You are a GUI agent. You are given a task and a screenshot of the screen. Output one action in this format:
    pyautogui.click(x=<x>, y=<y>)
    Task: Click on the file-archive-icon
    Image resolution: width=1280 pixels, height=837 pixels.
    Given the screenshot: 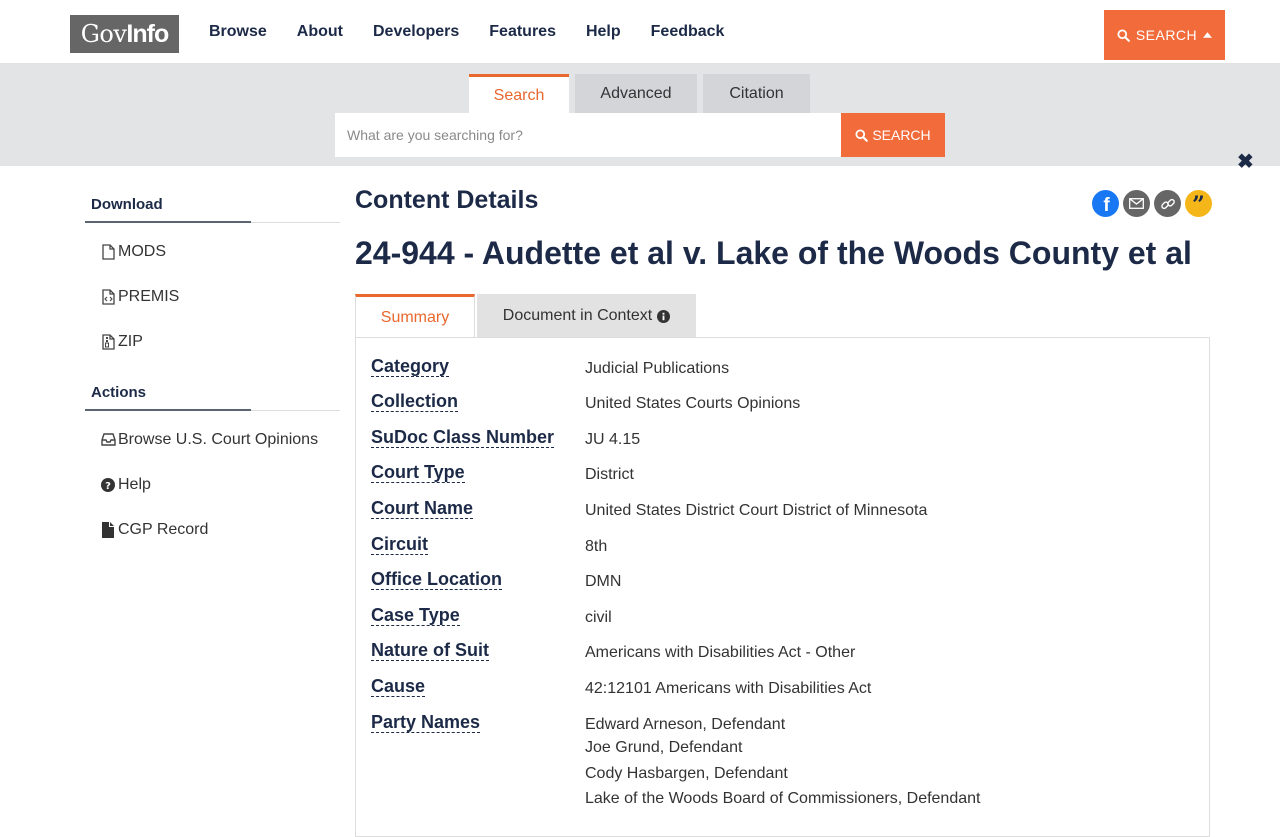 What is the action you would take?
    pyautogui.click(x=108, y=341)
    